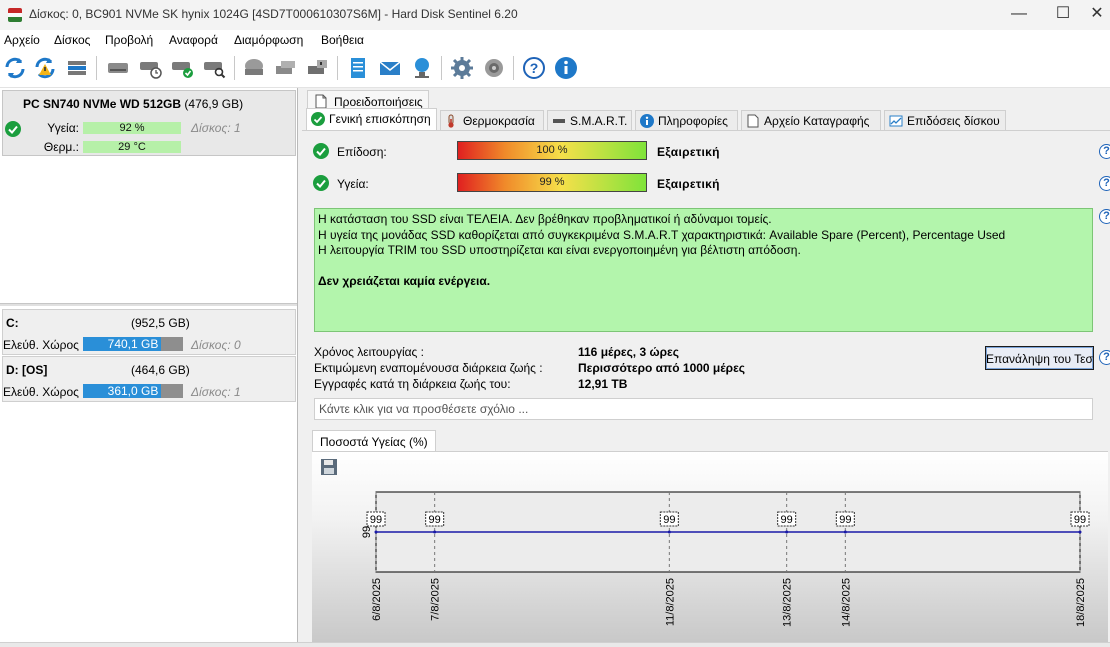  I want to click on tab-performance: Επιδόσεις δίσκου, so click(945, 120).